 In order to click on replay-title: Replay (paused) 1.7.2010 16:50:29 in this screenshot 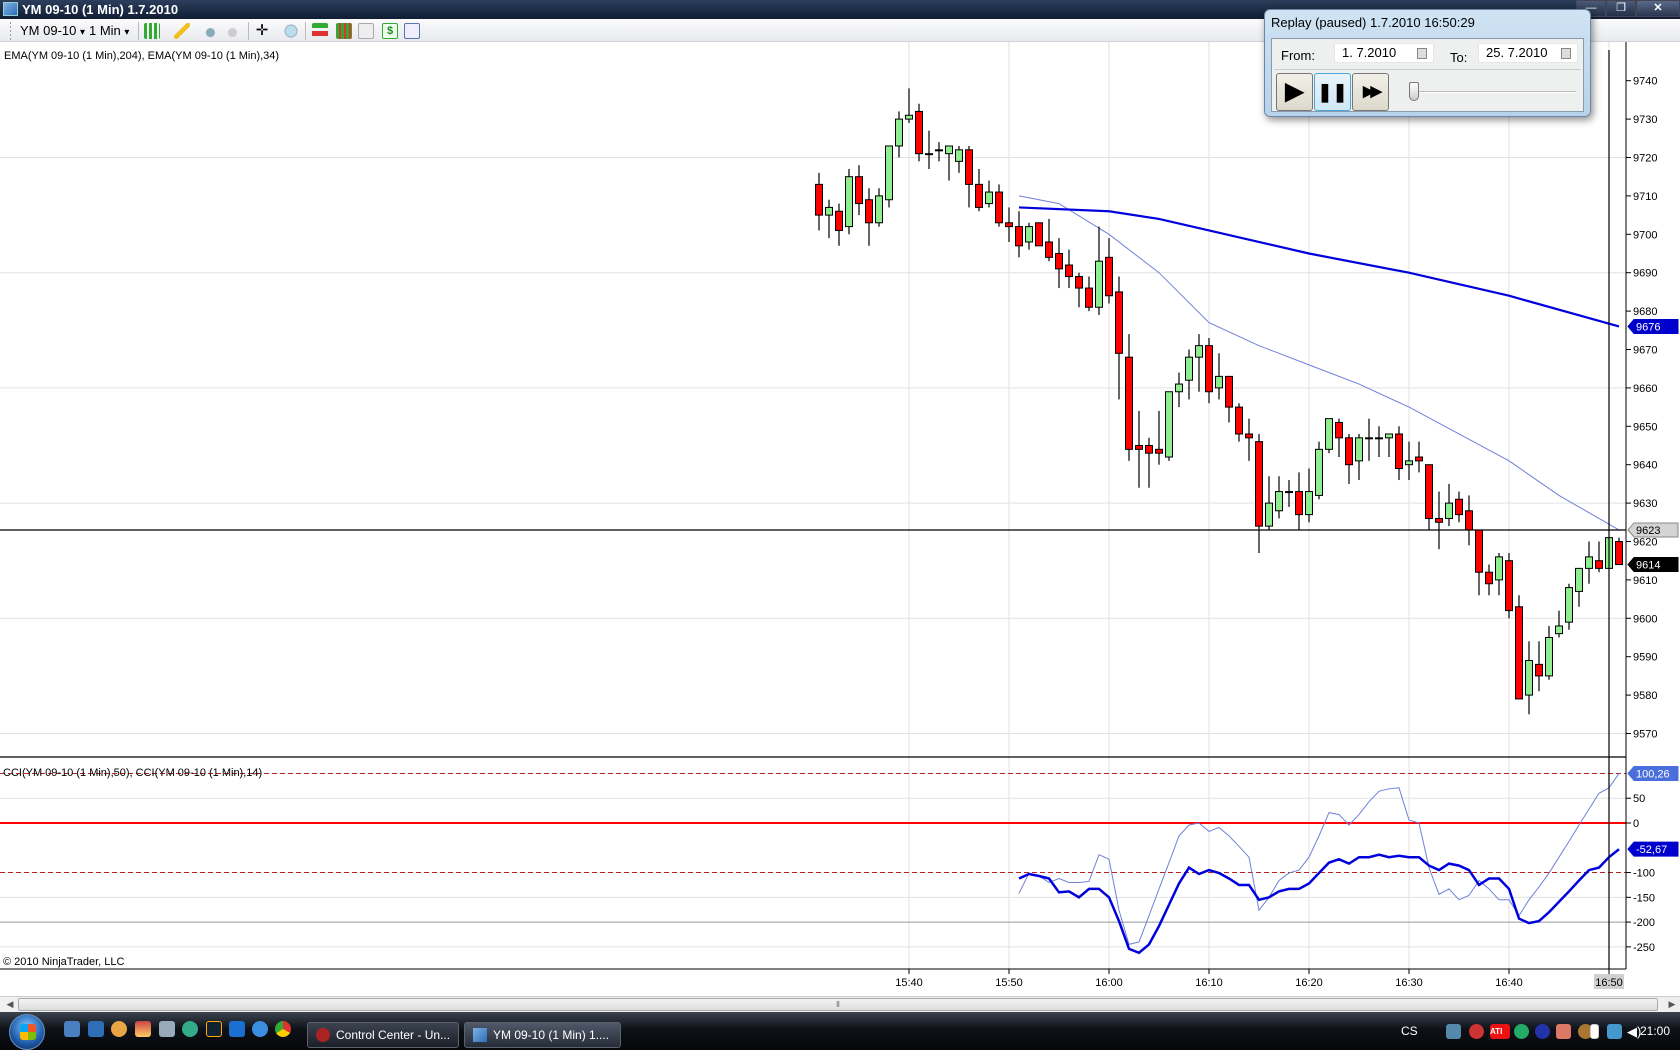, I will do `click(1373, 22)`.